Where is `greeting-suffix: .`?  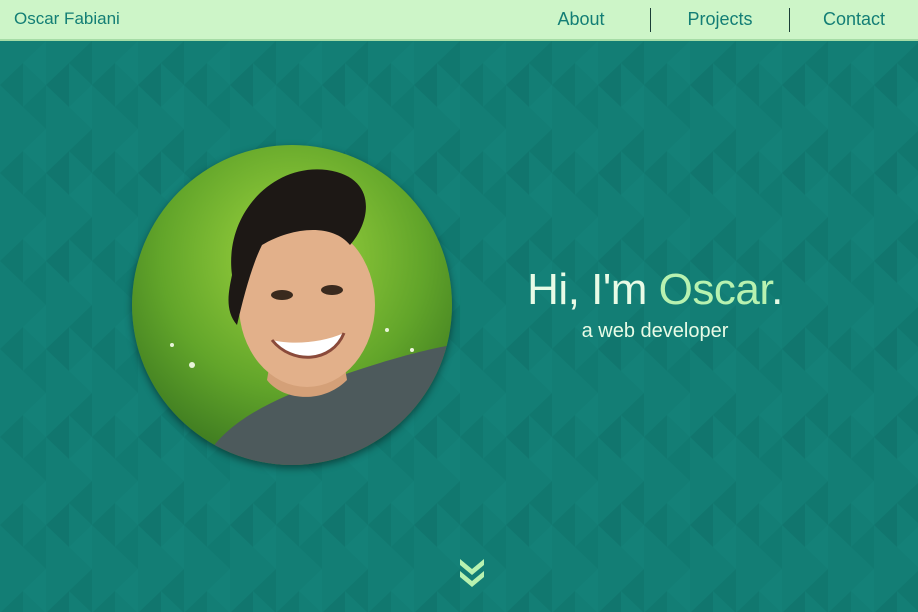 greeting-suffix: . is located at coordinates (777, 289).